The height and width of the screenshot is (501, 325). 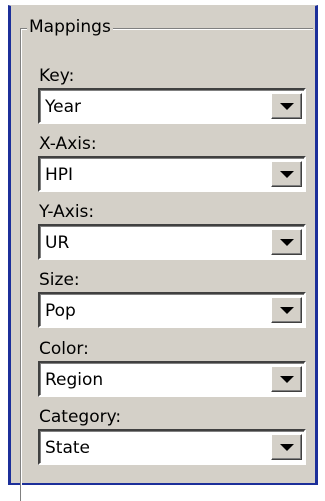 What do you see at coordinates (172, 242) in the screenshot?
I see `y-axis-combobox: UR` at bounding box center [172, 242].